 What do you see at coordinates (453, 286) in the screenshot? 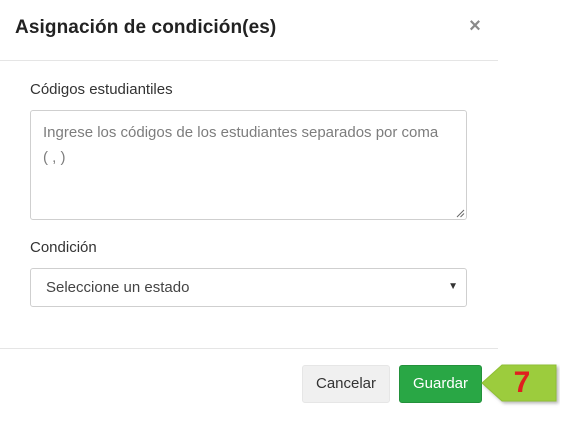
I see `caret-down-icon: ▼` at bounding box center [453, 286].